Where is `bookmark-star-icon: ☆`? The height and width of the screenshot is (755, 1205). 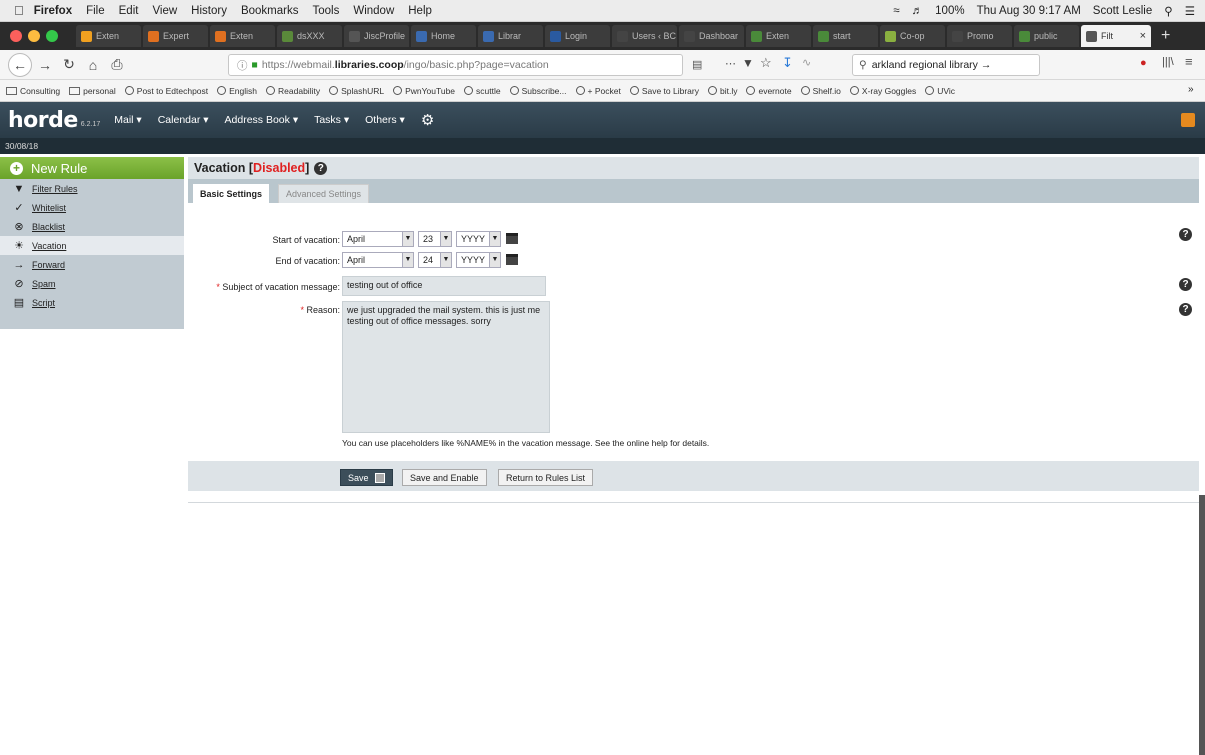 bookmark-star-icon: ☆ is located at coordinates (766, 63).